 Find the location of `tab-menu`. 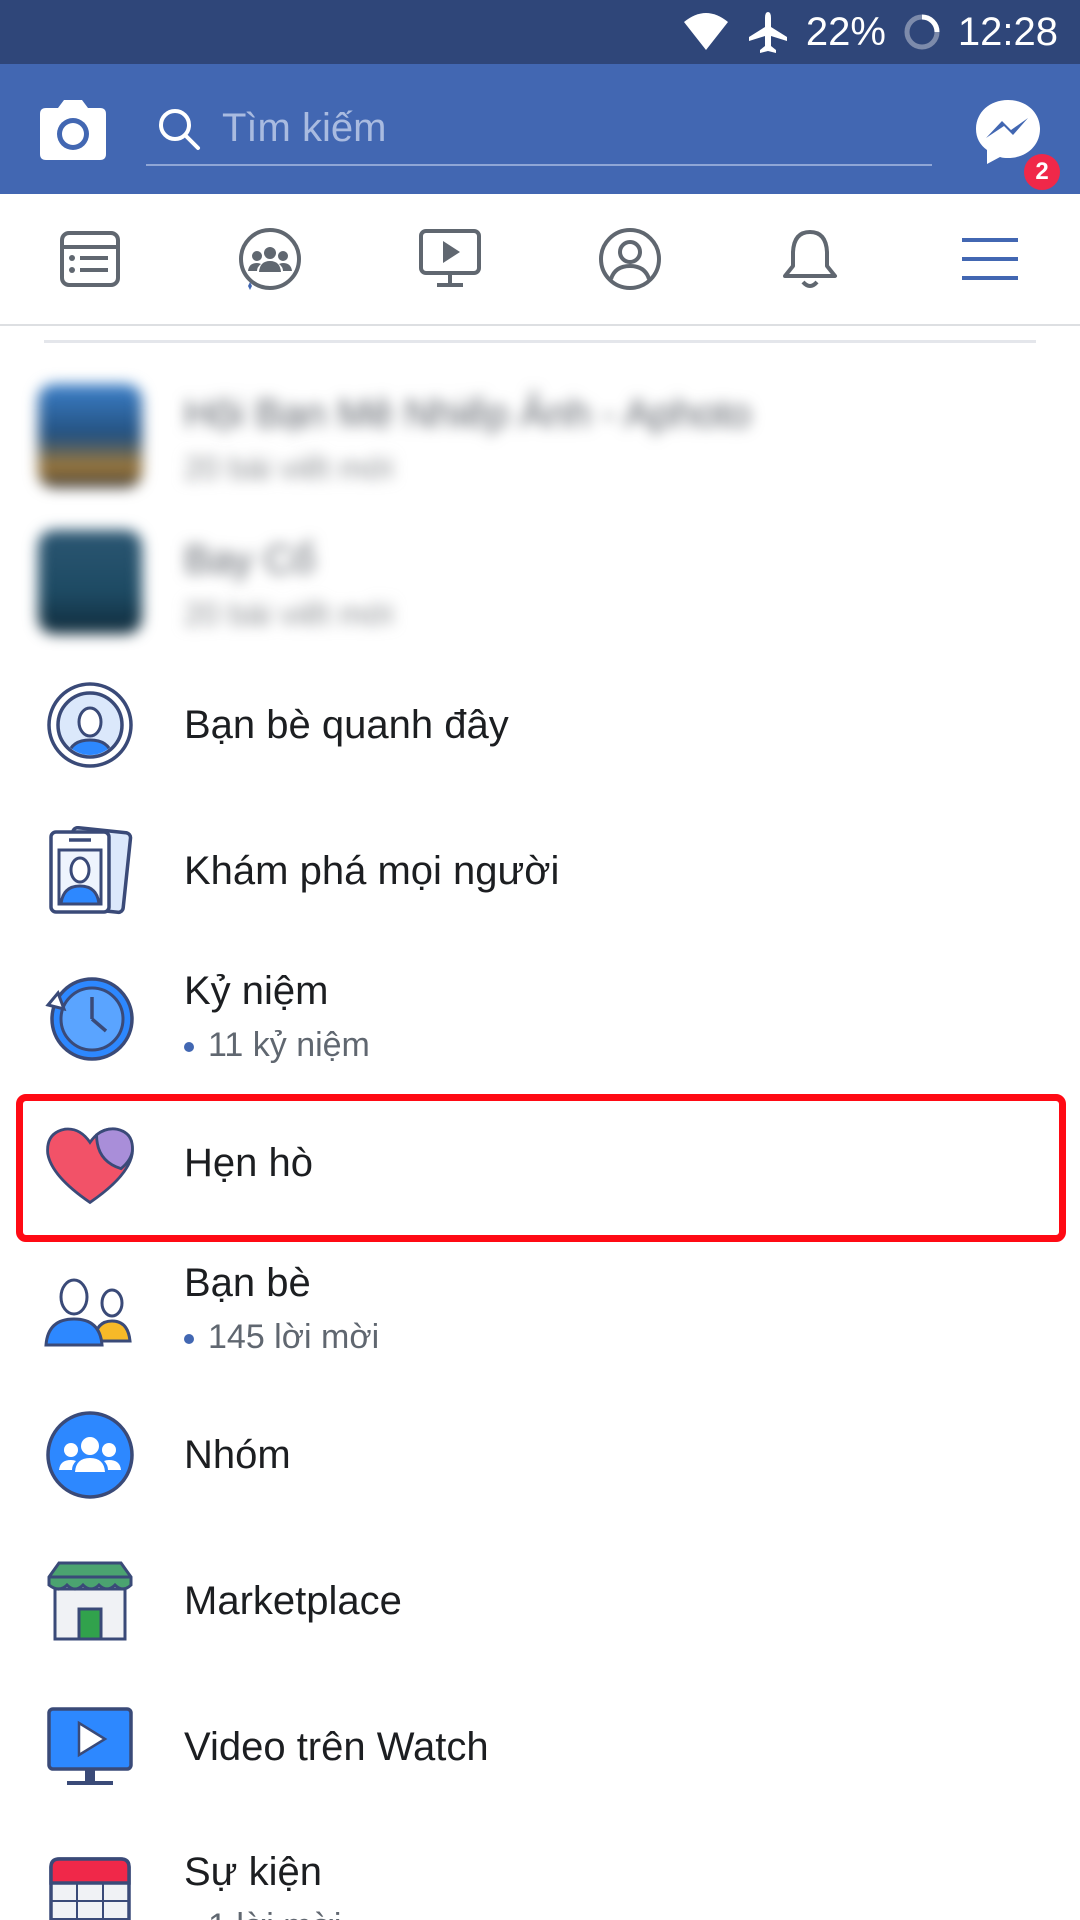

tab-menu is located at coordinates (990, 259).